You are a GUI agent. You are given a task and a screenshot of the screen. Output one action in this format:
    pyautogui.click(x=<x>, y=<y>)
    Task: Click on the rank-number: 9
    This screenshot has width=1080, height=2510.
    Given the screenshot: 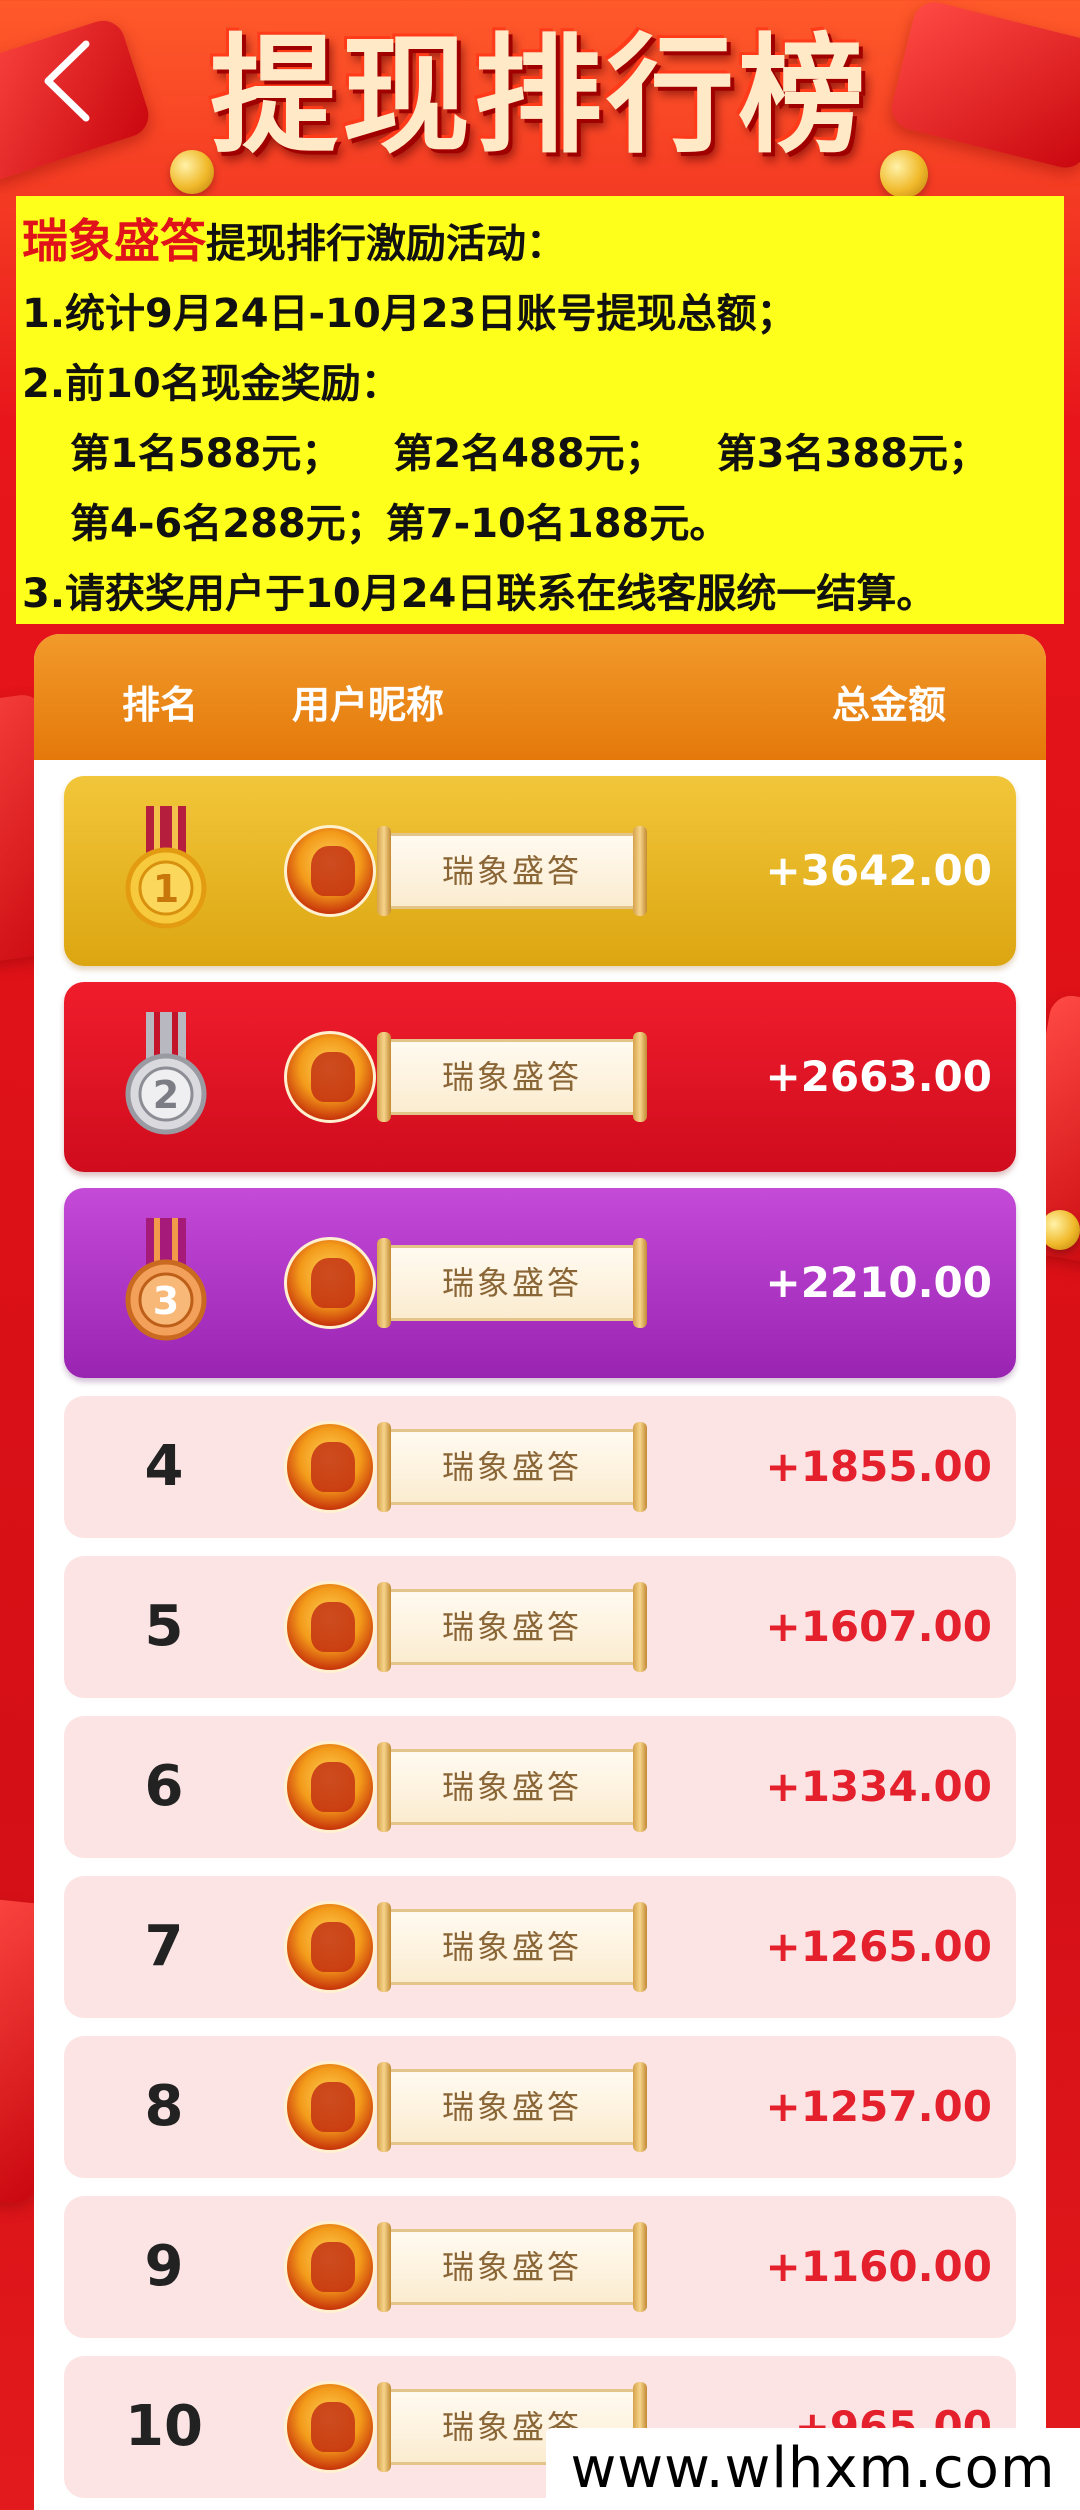 What is the action you would take?
    pyautogui.click(x=164, y=2266)
    